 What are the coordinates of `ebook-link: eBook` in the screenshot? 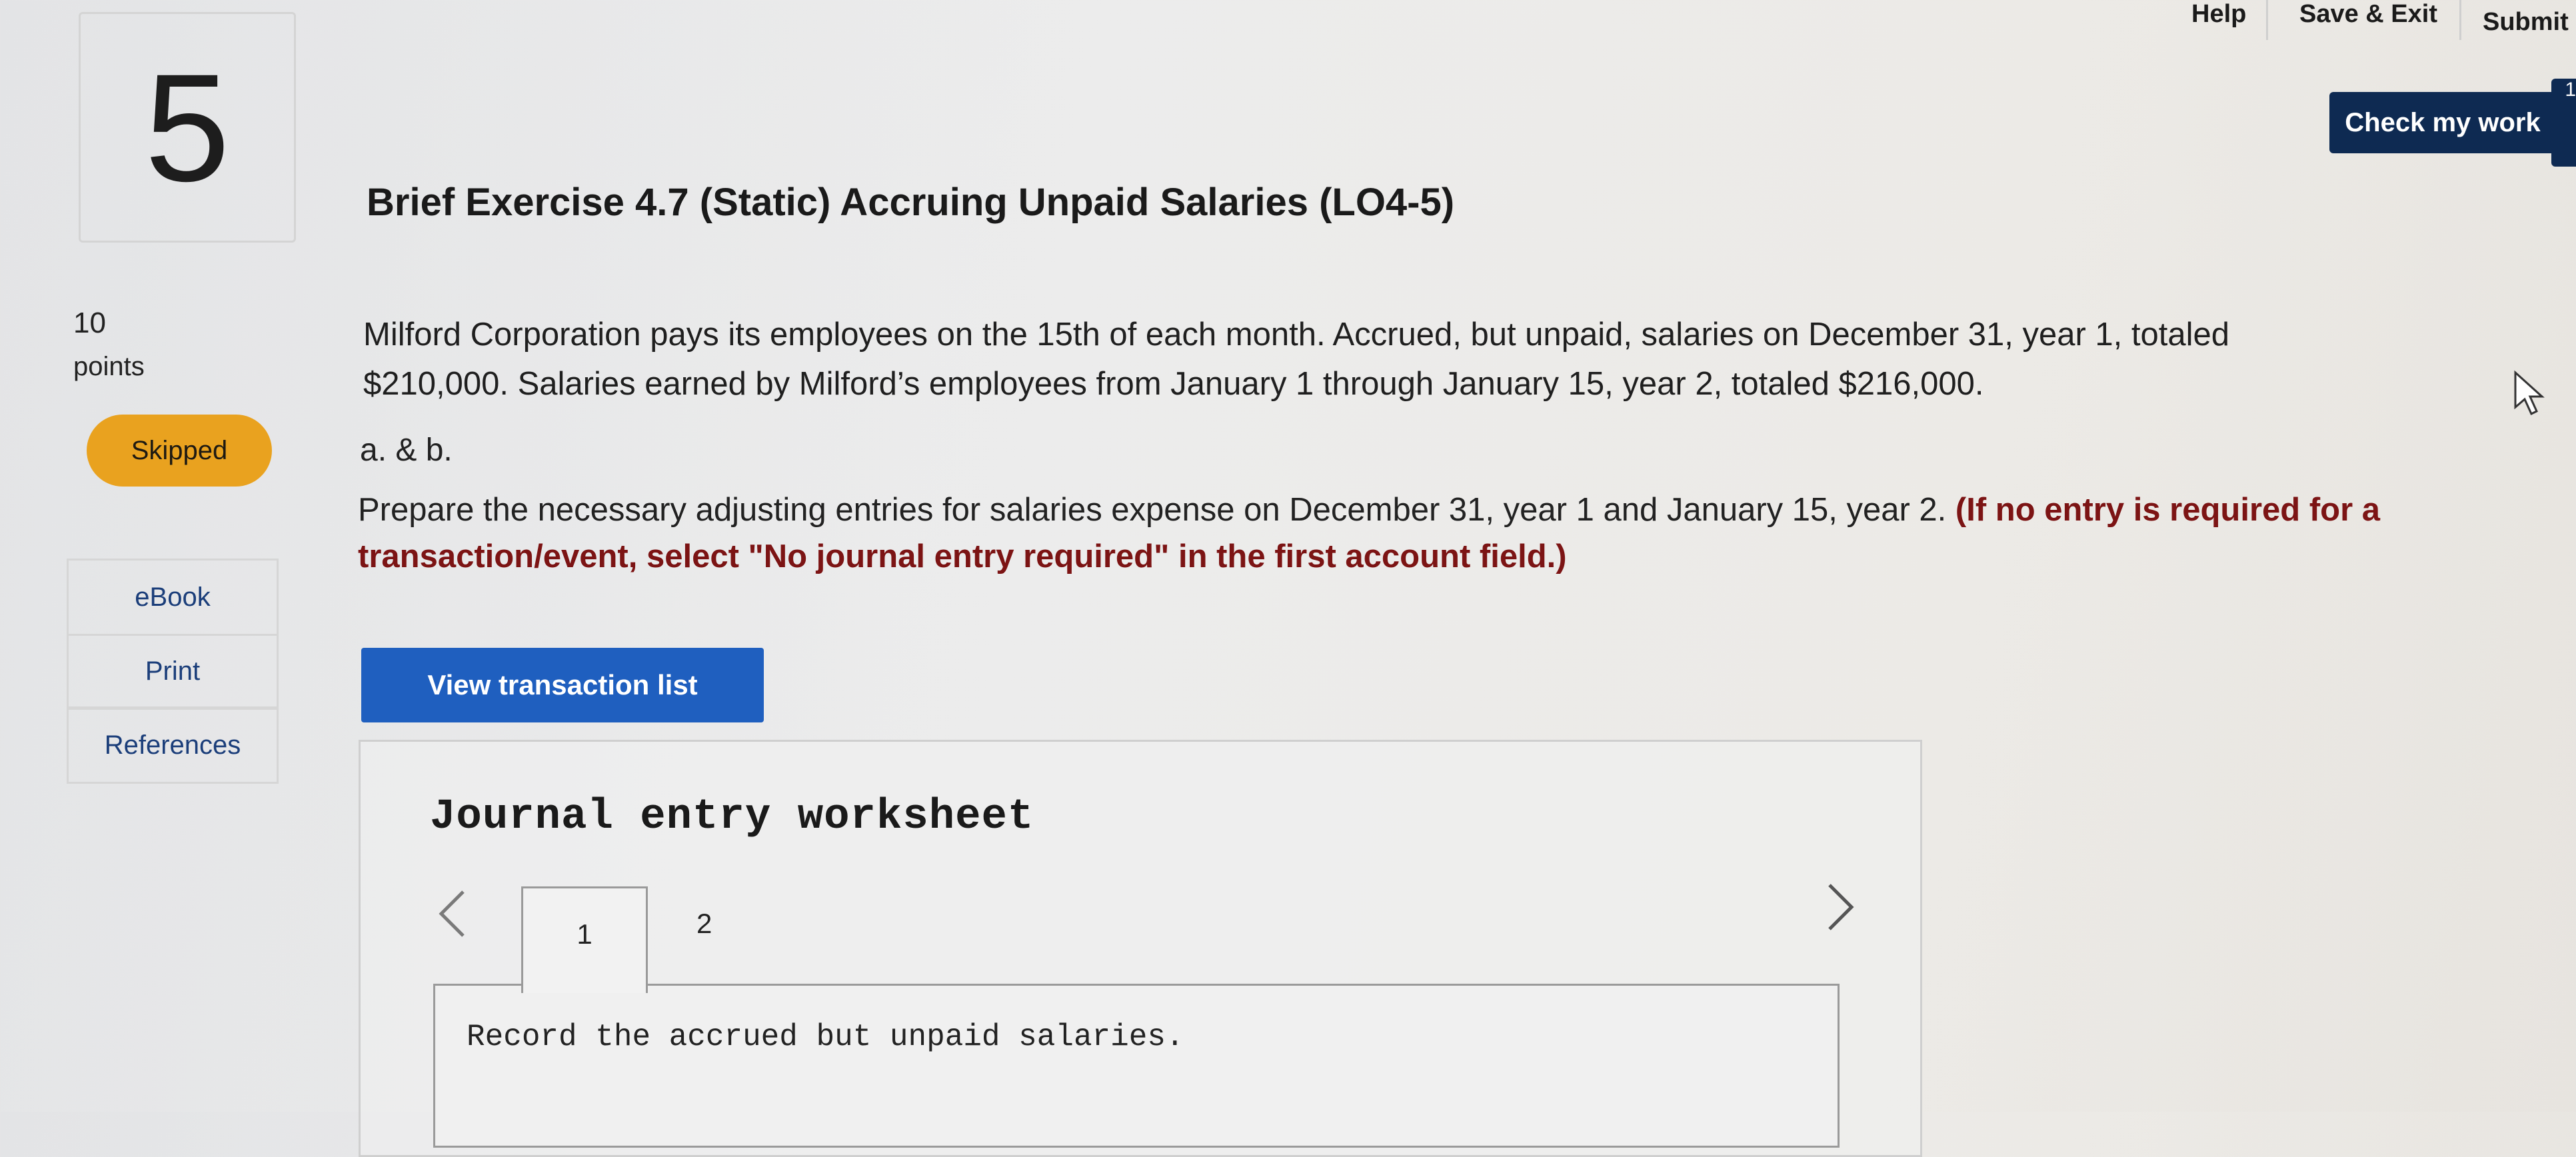 It's located at (173, 597).